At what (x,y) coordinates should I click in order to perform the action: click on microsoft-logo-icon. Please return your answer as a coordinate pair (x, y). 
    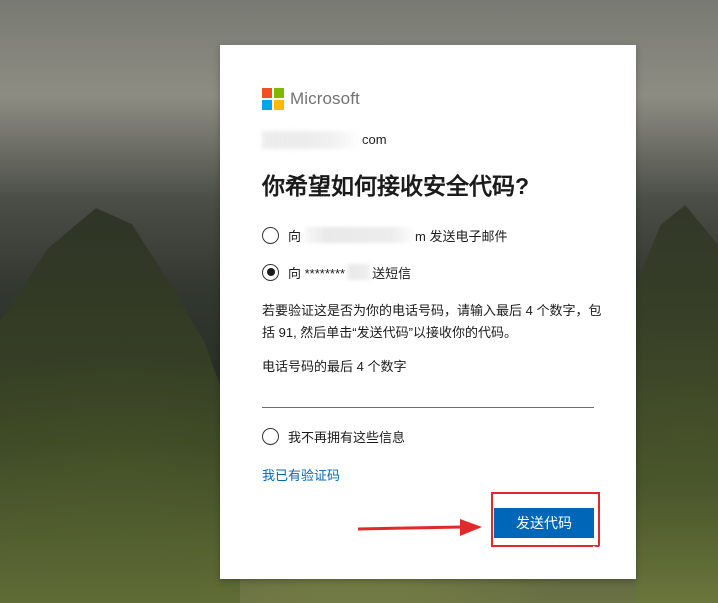
    Looking at the image, I should click on (273, 99).